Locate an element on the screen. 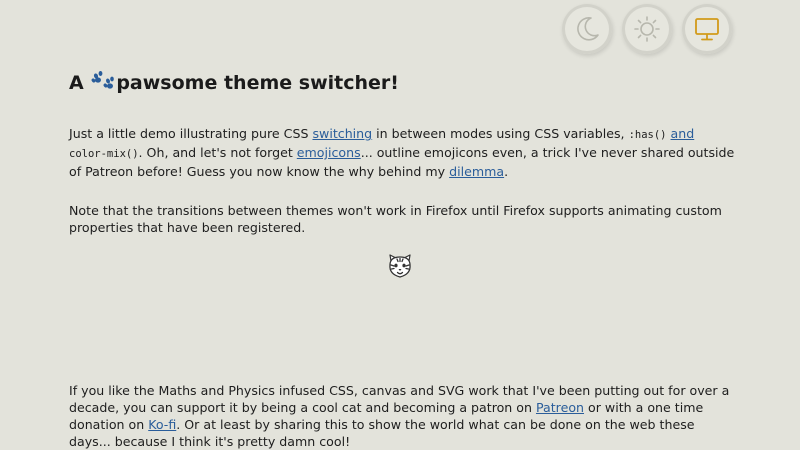  intro-text: in between modes using CSS variables, is located at coordinates (500, 133).